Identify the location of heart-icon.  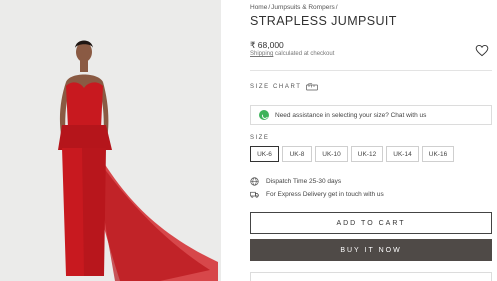
(482, 50).